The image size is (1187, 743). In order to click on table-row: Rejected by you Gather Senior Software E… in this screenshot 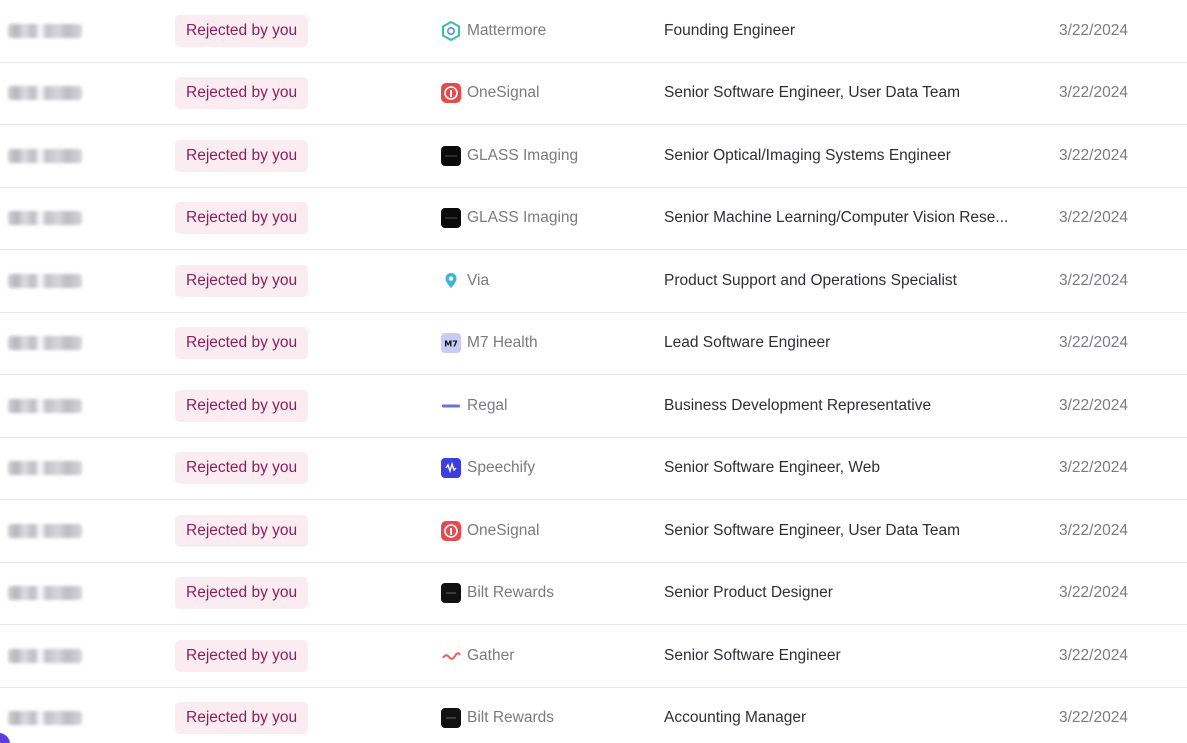, I will do `click(593, 656)`.